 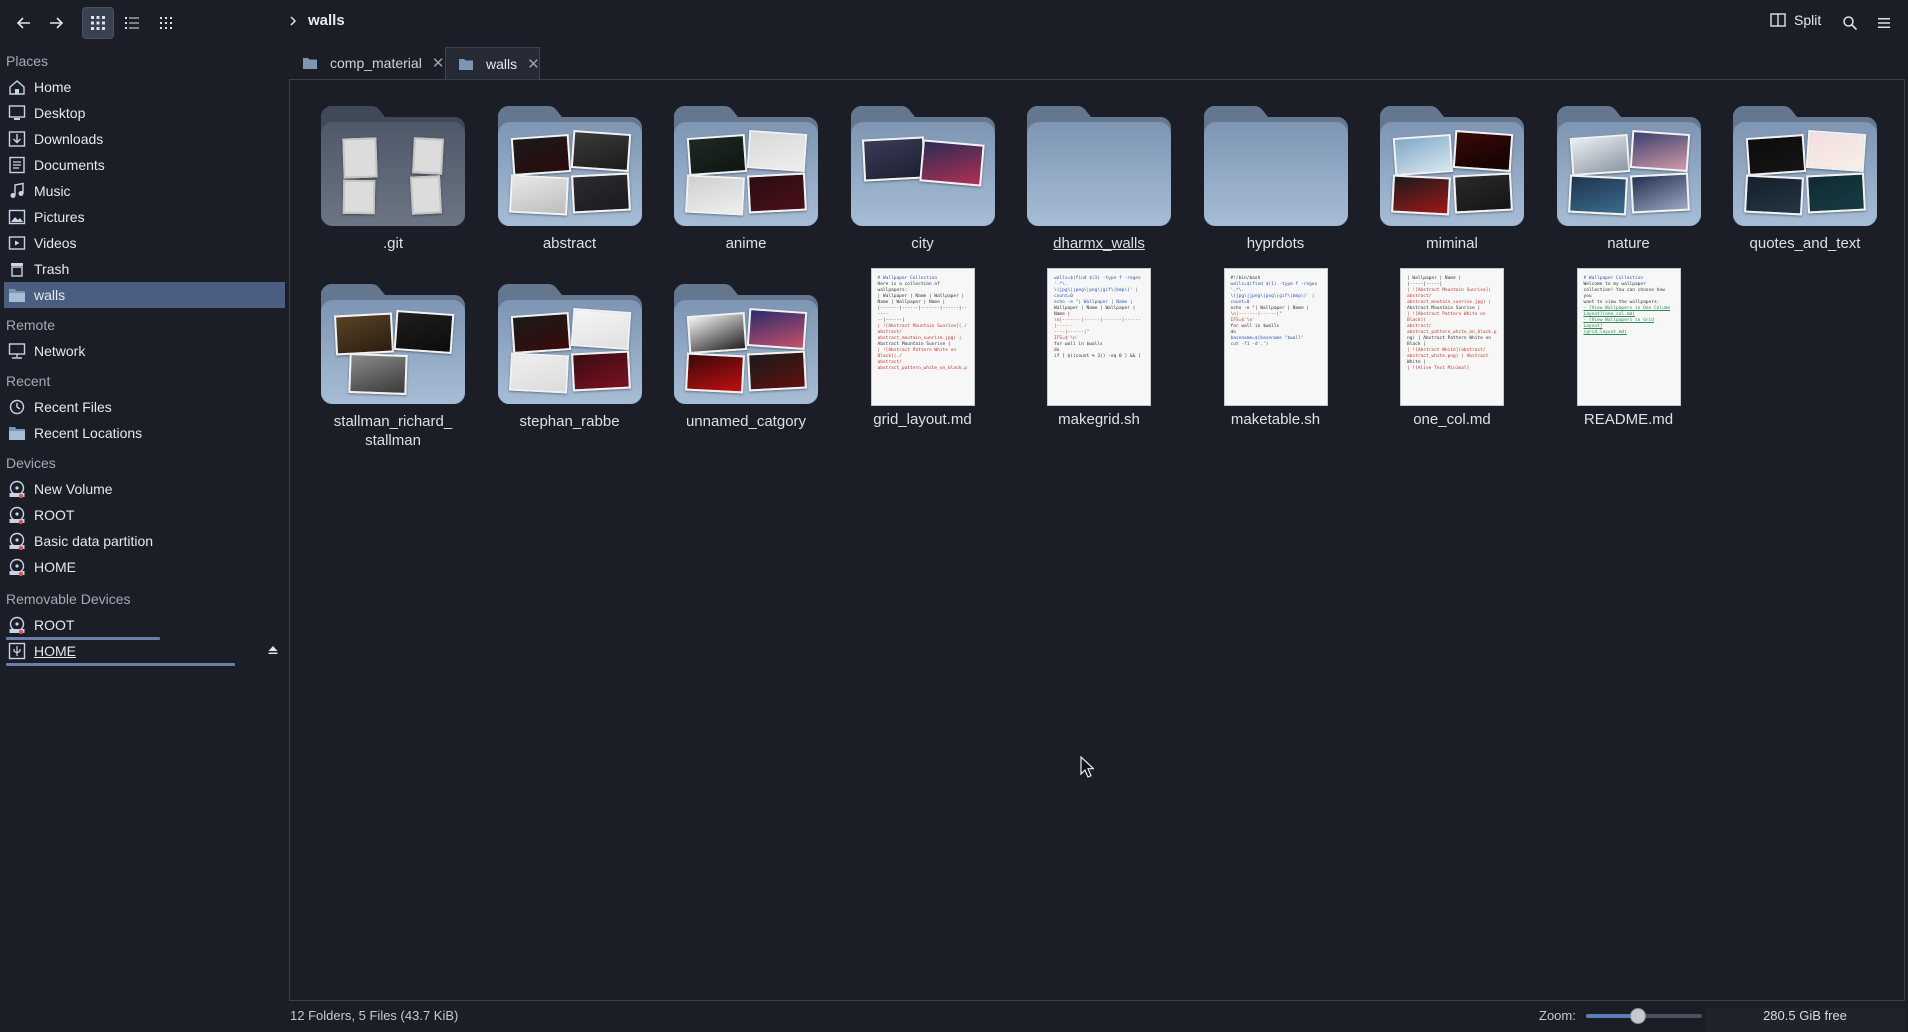 I want to click on list-view-icon, so click(x=132, y=23).